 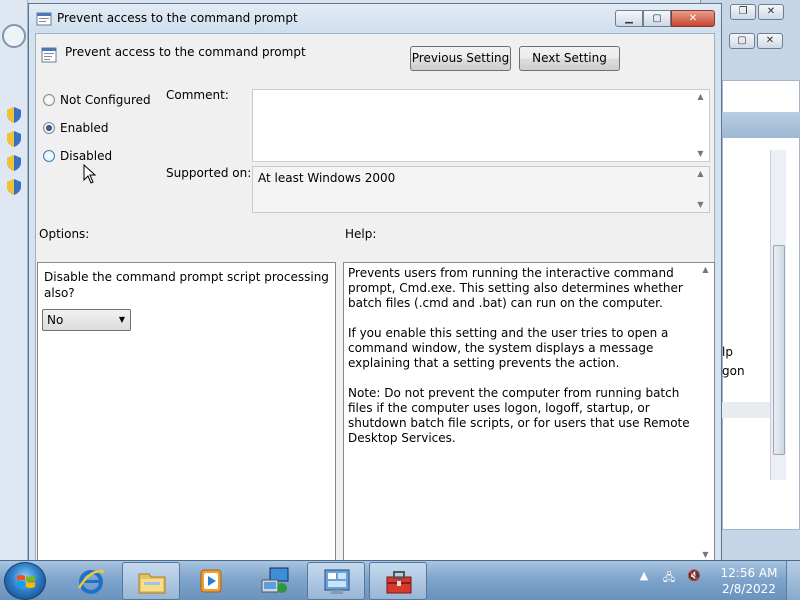 I want to click on radio-enabled: Enabled, so click(x=76, y=128).